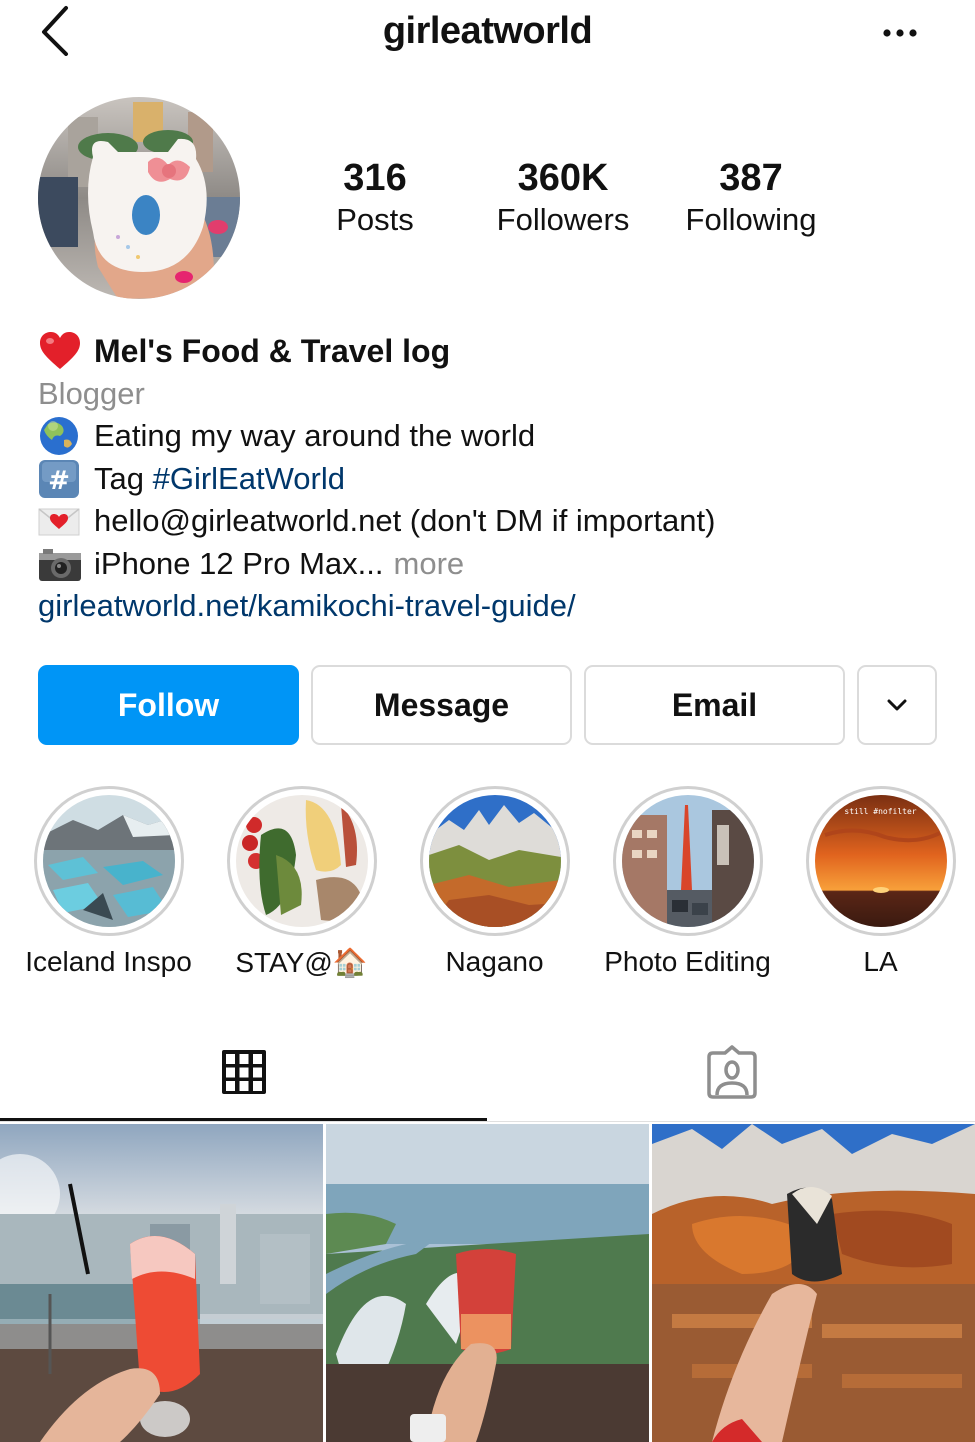  I want to click on tab-tagged, so click(731, 1072).